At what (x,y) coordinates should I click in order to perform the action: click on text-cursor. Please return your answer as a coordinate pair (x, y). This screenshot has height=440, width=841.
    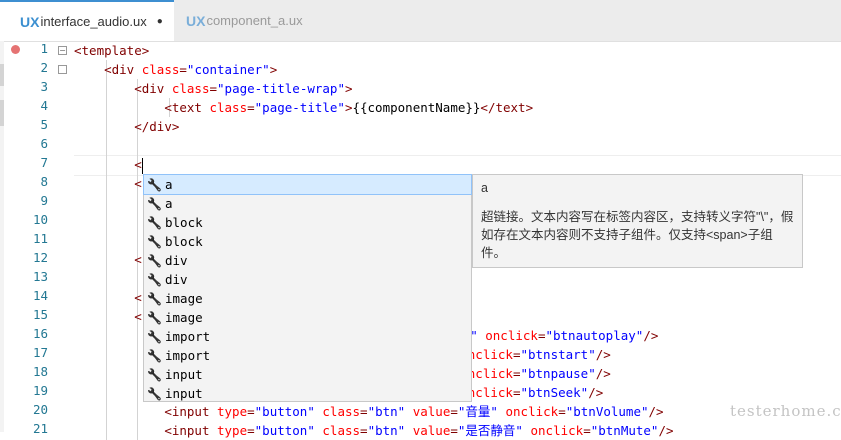
    Looking at the image, I should click on (142, 165).